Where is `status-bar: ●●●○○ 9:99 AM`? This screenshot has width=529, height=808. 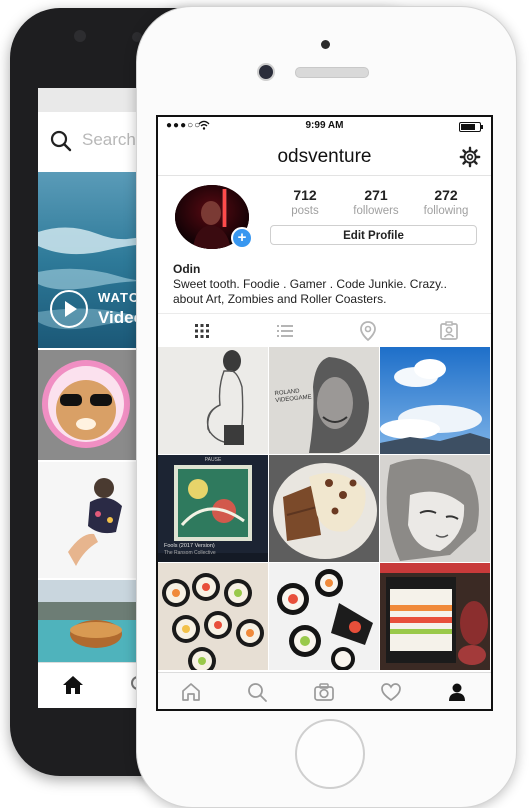 status-bar: ●●●○○ 9:99 AM is located at coordinates (324, 126).